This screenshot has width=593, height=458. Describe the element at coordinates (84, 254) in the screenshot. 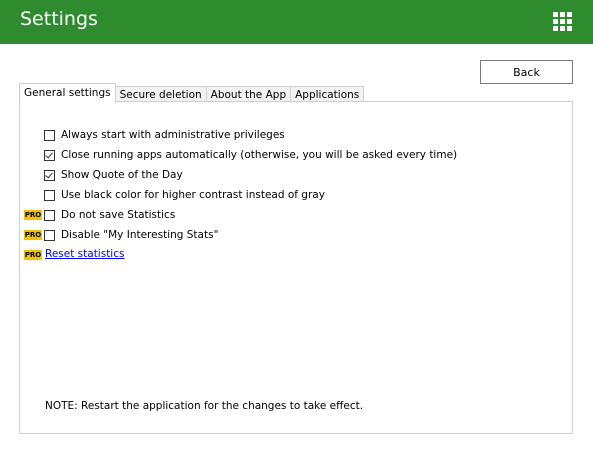

I see `reset-statistics-link: Reset statistics` at that location.